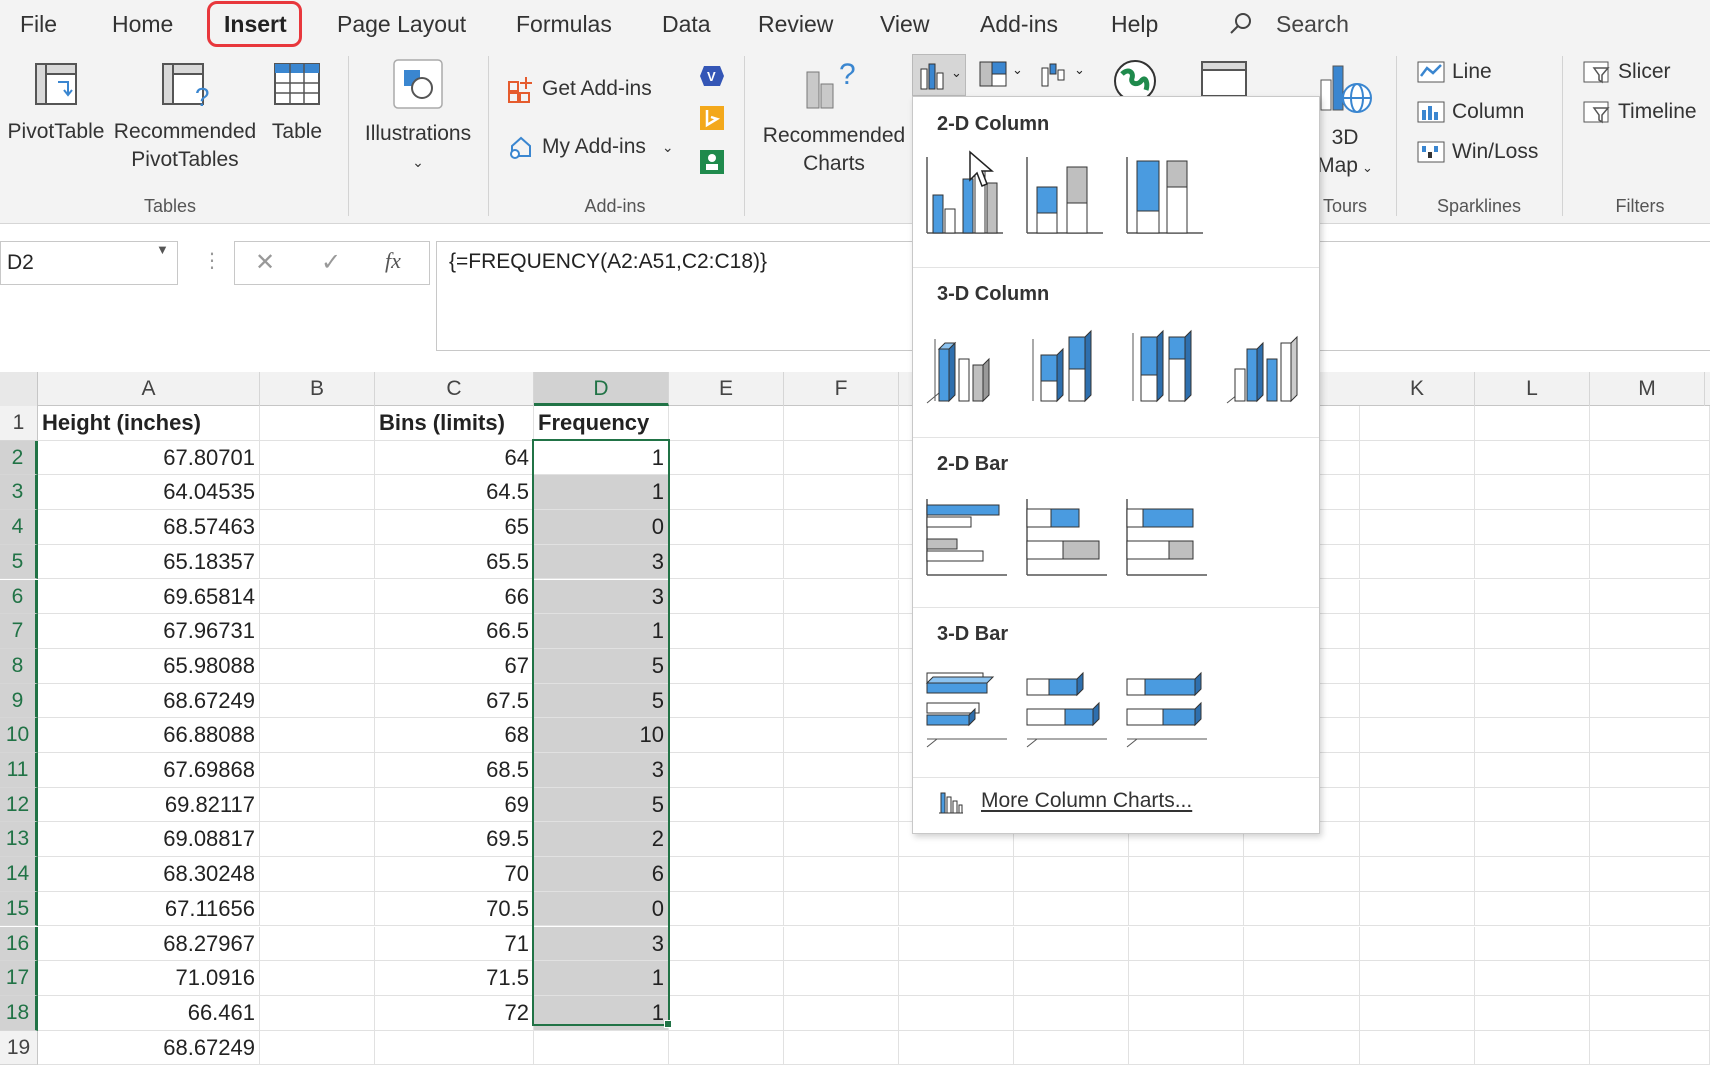 This screenshot has height=1068, width=1710. I want to click on cell-a18: 66.461, so click(149, 1013).